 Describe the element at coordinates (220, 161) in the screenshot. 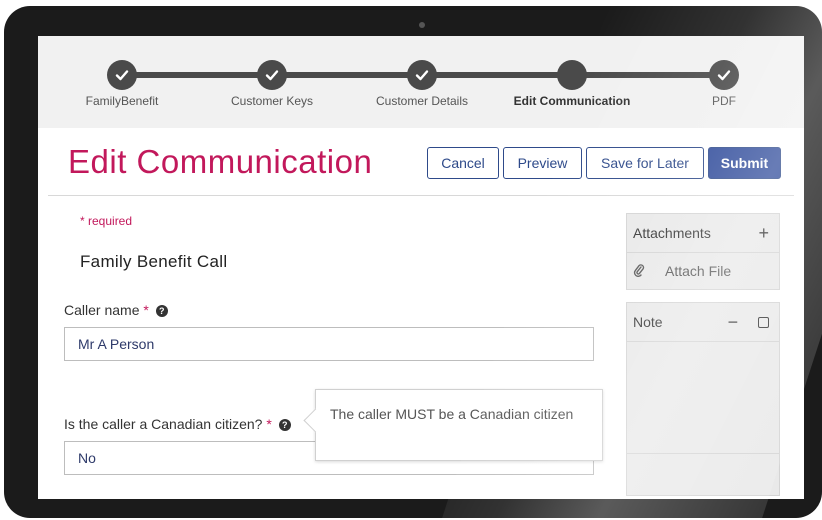

I see `page-title: Edit Communication` at that location.